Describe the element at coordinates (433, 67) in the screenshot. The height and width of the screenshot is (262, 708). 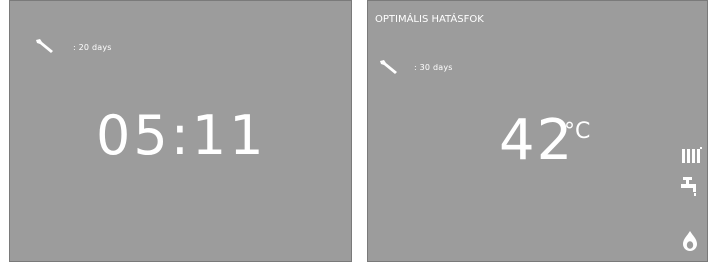
I see `service-interval-text: : 30 days` at that location.